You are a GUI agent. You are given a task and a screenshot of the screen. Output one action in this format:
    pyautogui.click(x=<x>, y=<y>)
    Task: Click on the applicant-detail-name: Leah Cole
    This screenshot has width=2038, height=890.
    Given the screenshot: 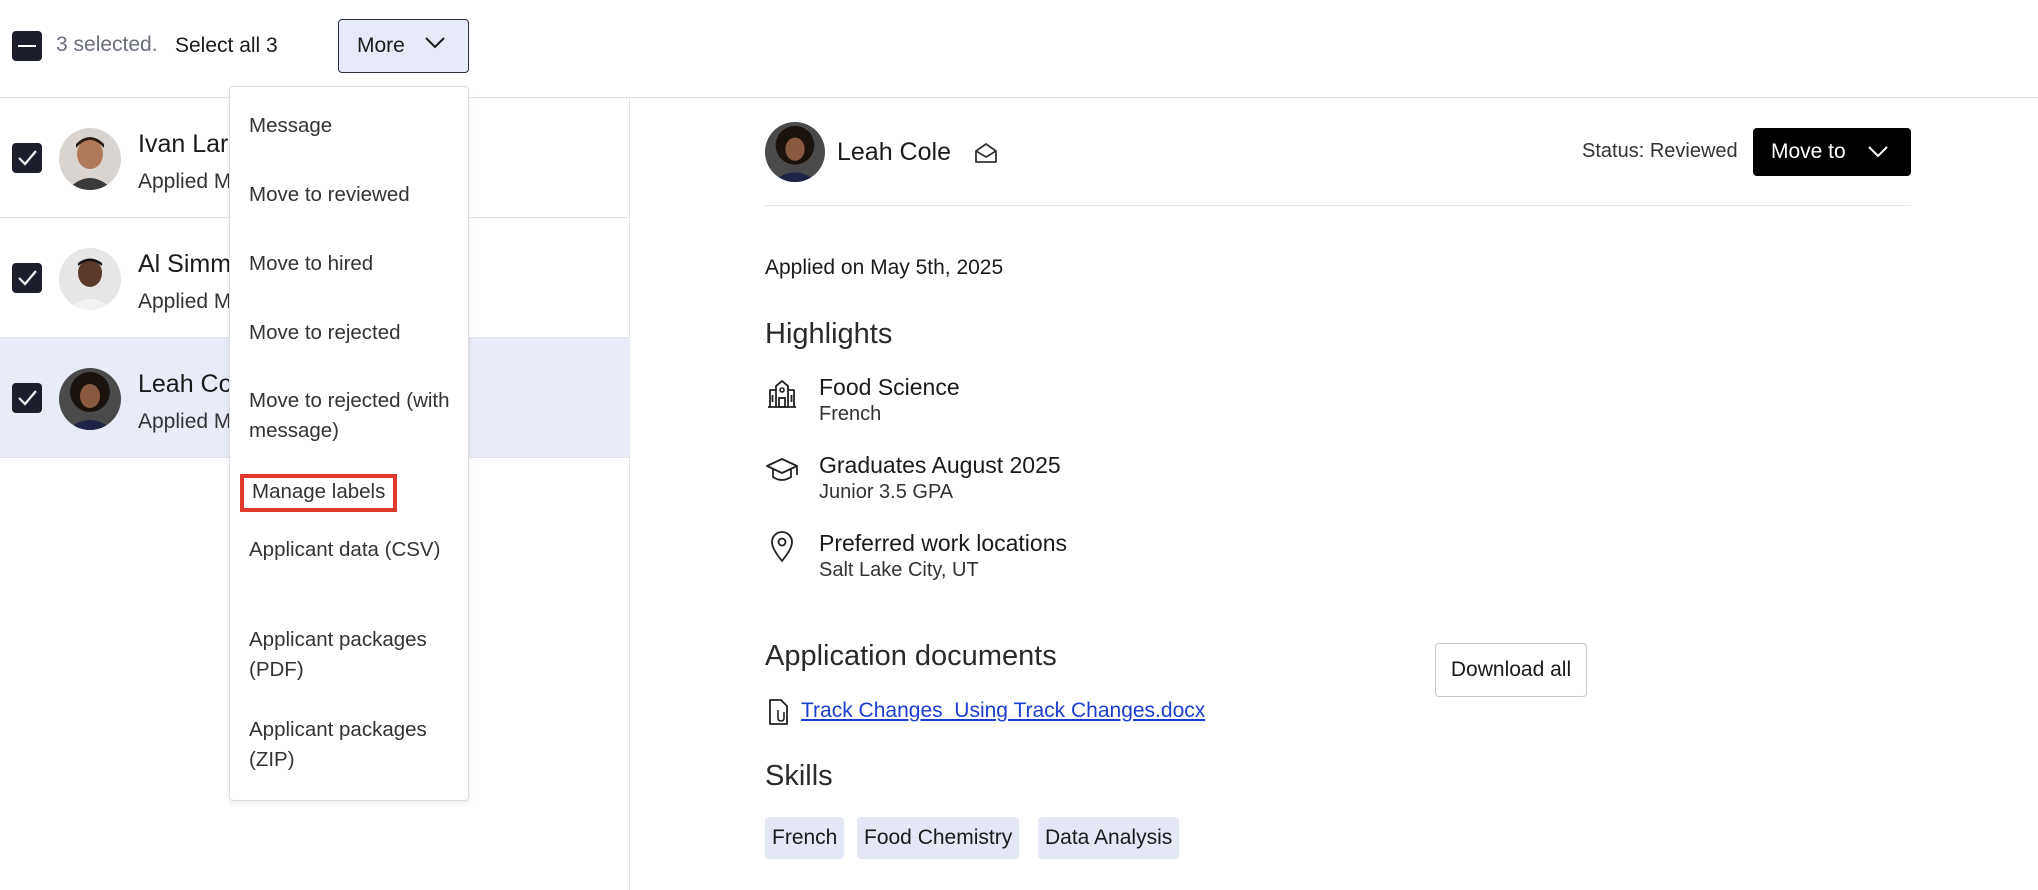 What is the action you would take?
    pyautogui.click(x=894, y=152)
    